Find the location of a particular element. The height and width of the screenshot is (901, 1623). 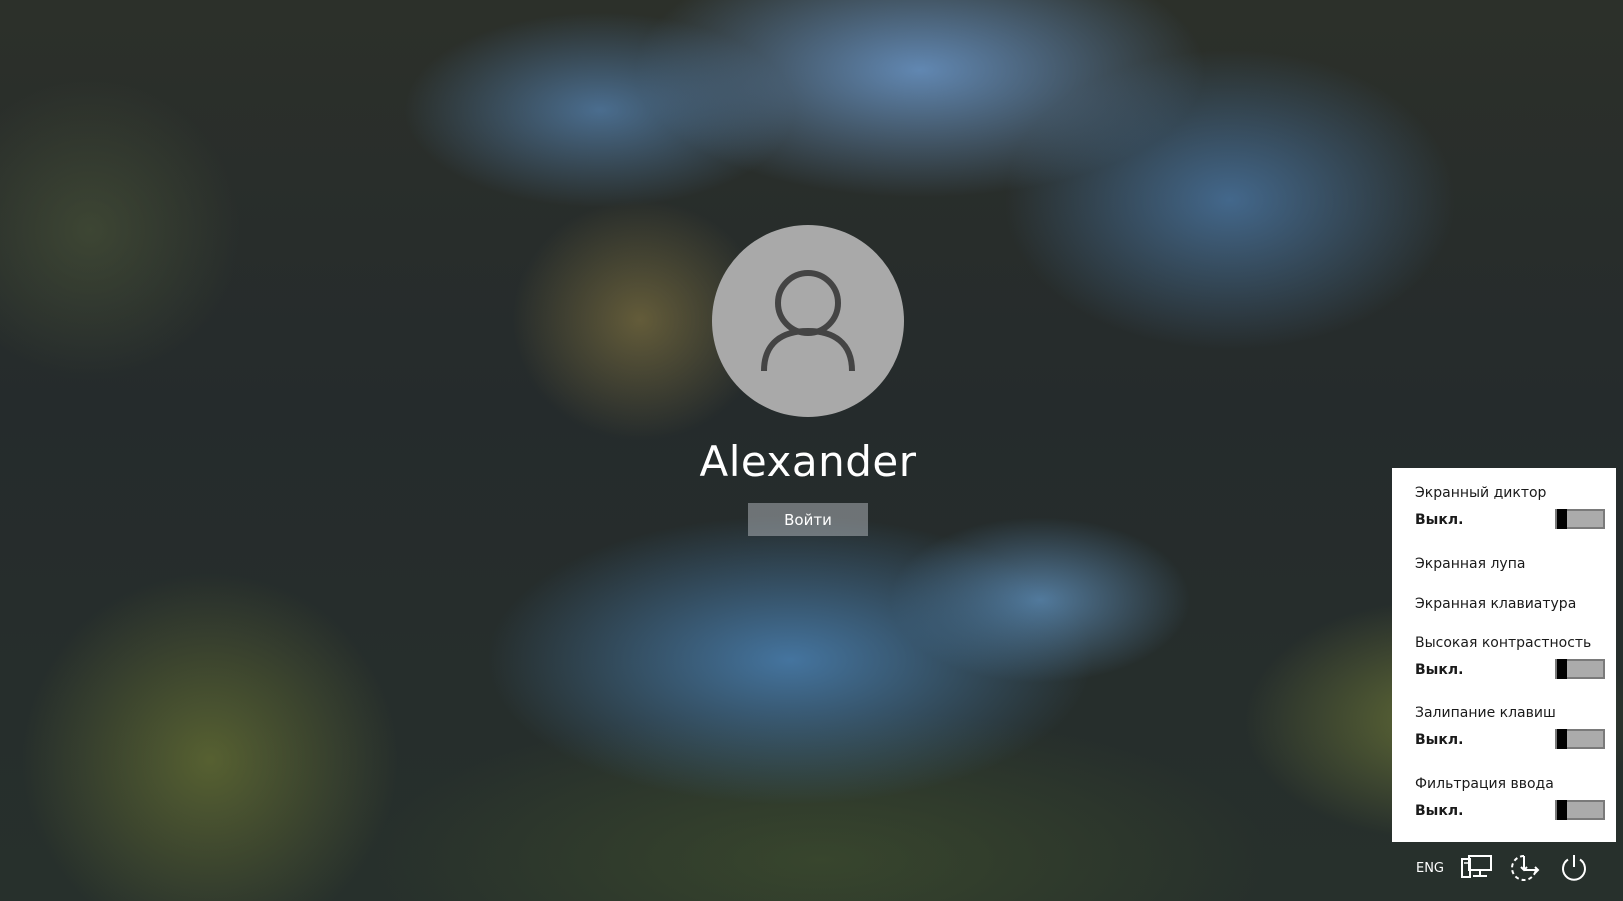

user-avatar is located at coordinates (808, 321).